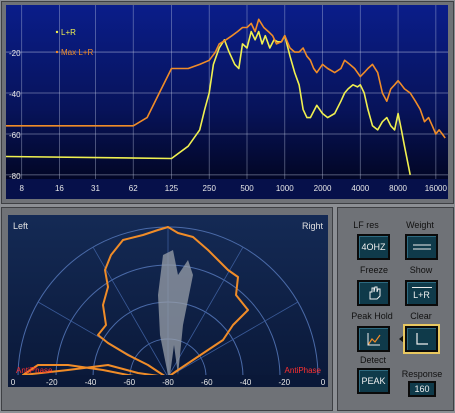 This screenshot has height=413, width=455. I want to click on freeze-label: Freeze, so click(373, 270).